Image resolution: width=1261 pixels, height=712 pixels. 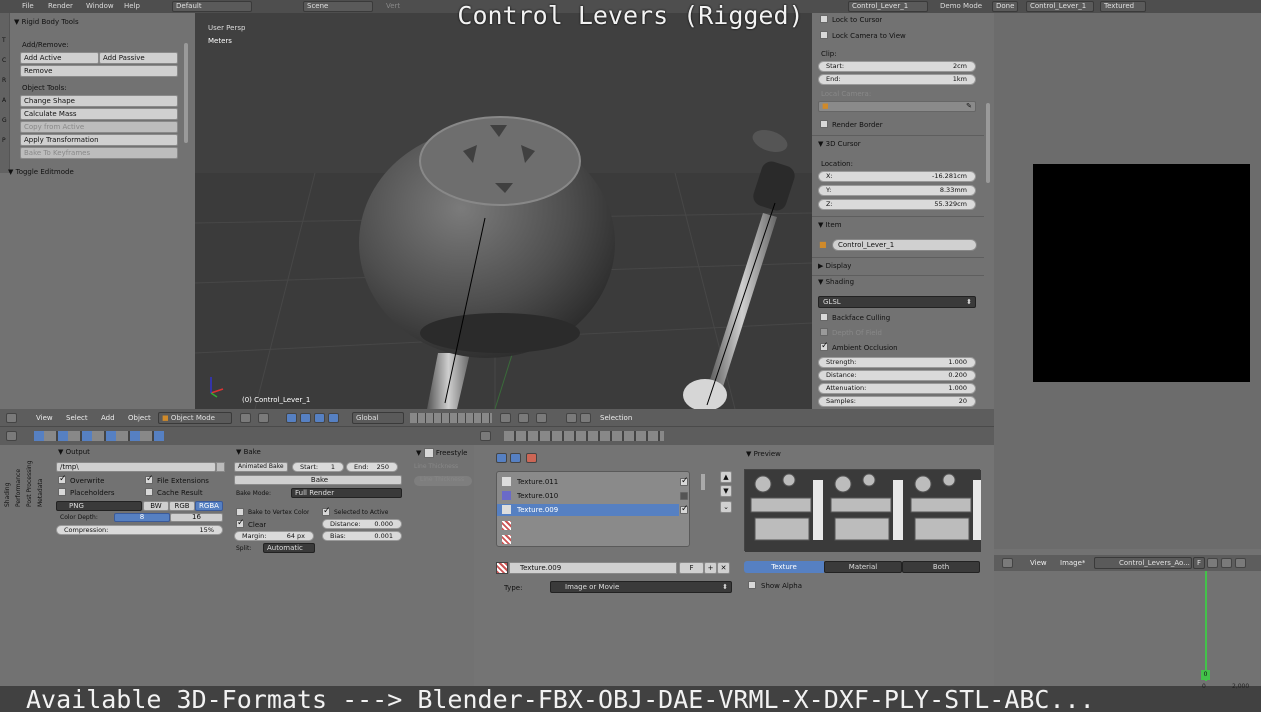 What do you see at coordinates (763, 454) in the screenshot?
I see `preview-section-header: ▼ Preview` at bounding box center [763, 454].